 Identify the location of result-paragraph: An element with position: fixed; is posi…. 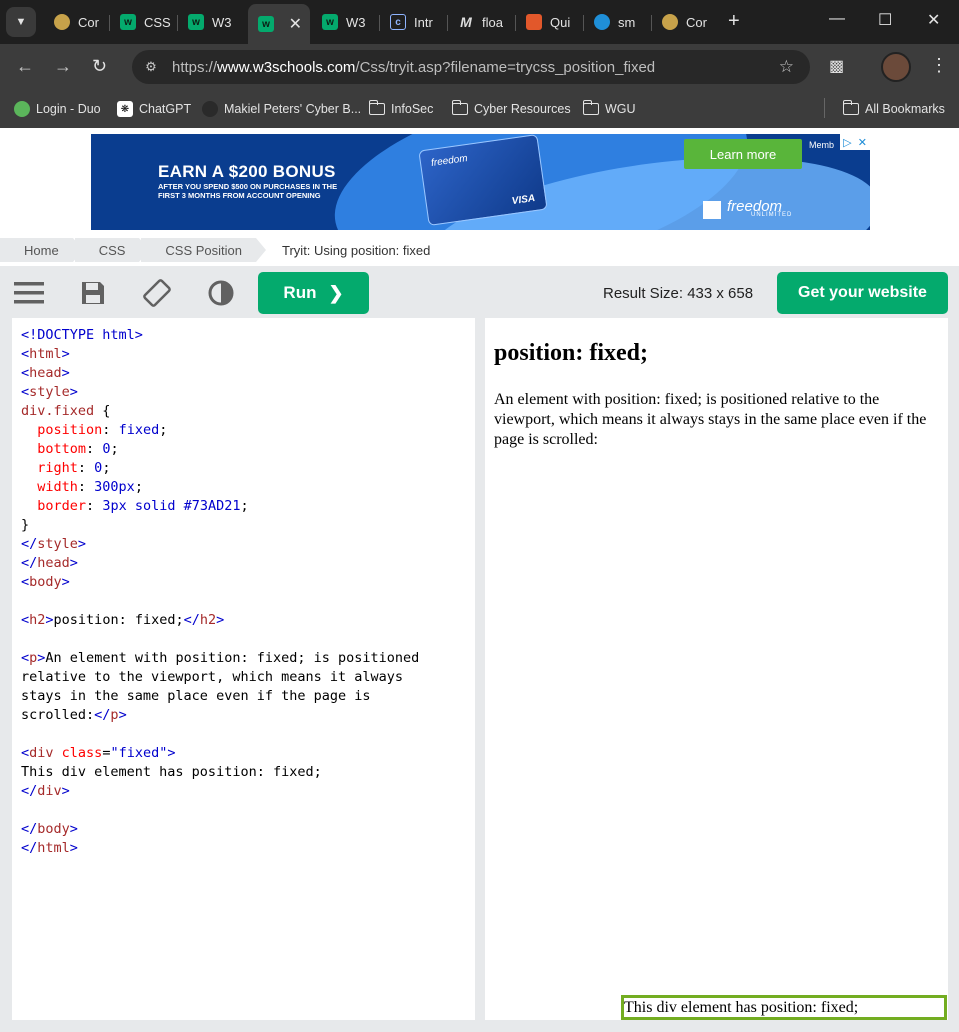
(710, 419).